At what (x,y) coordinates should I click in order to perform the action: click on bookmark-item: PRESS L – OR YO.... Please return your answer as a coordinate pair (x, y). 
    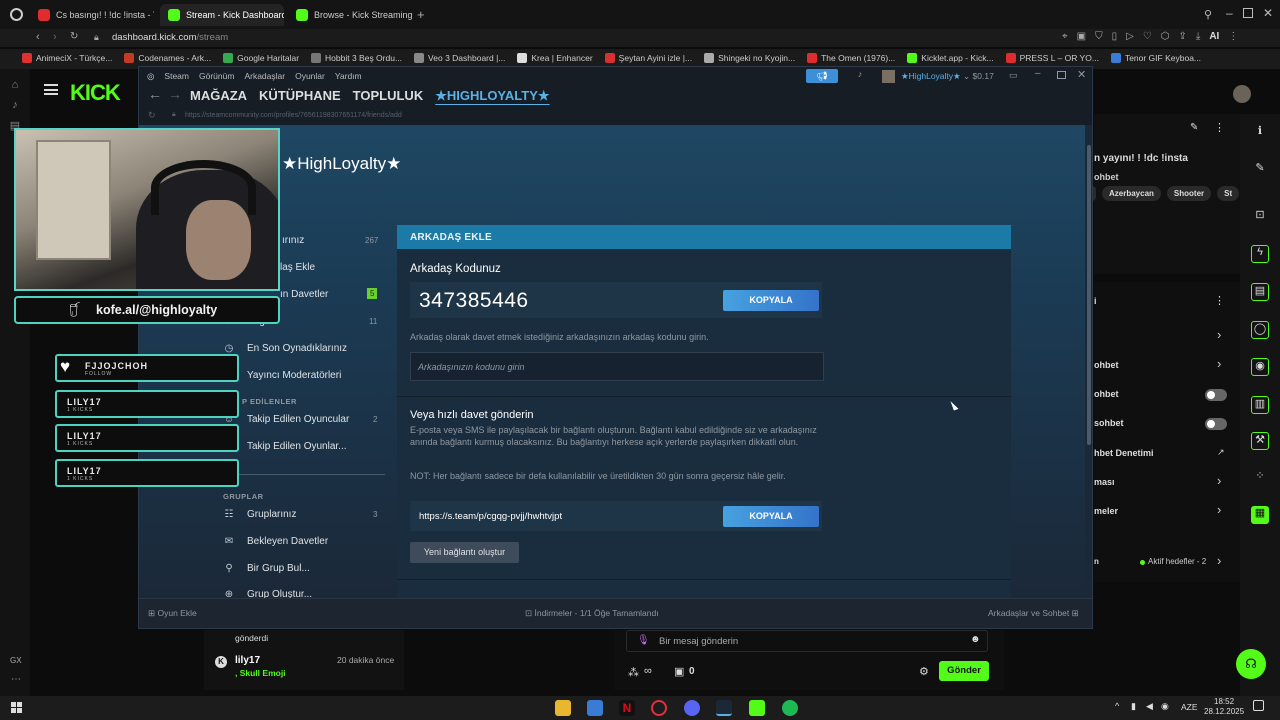
    Looking at the image, I should click on (1052, 58).